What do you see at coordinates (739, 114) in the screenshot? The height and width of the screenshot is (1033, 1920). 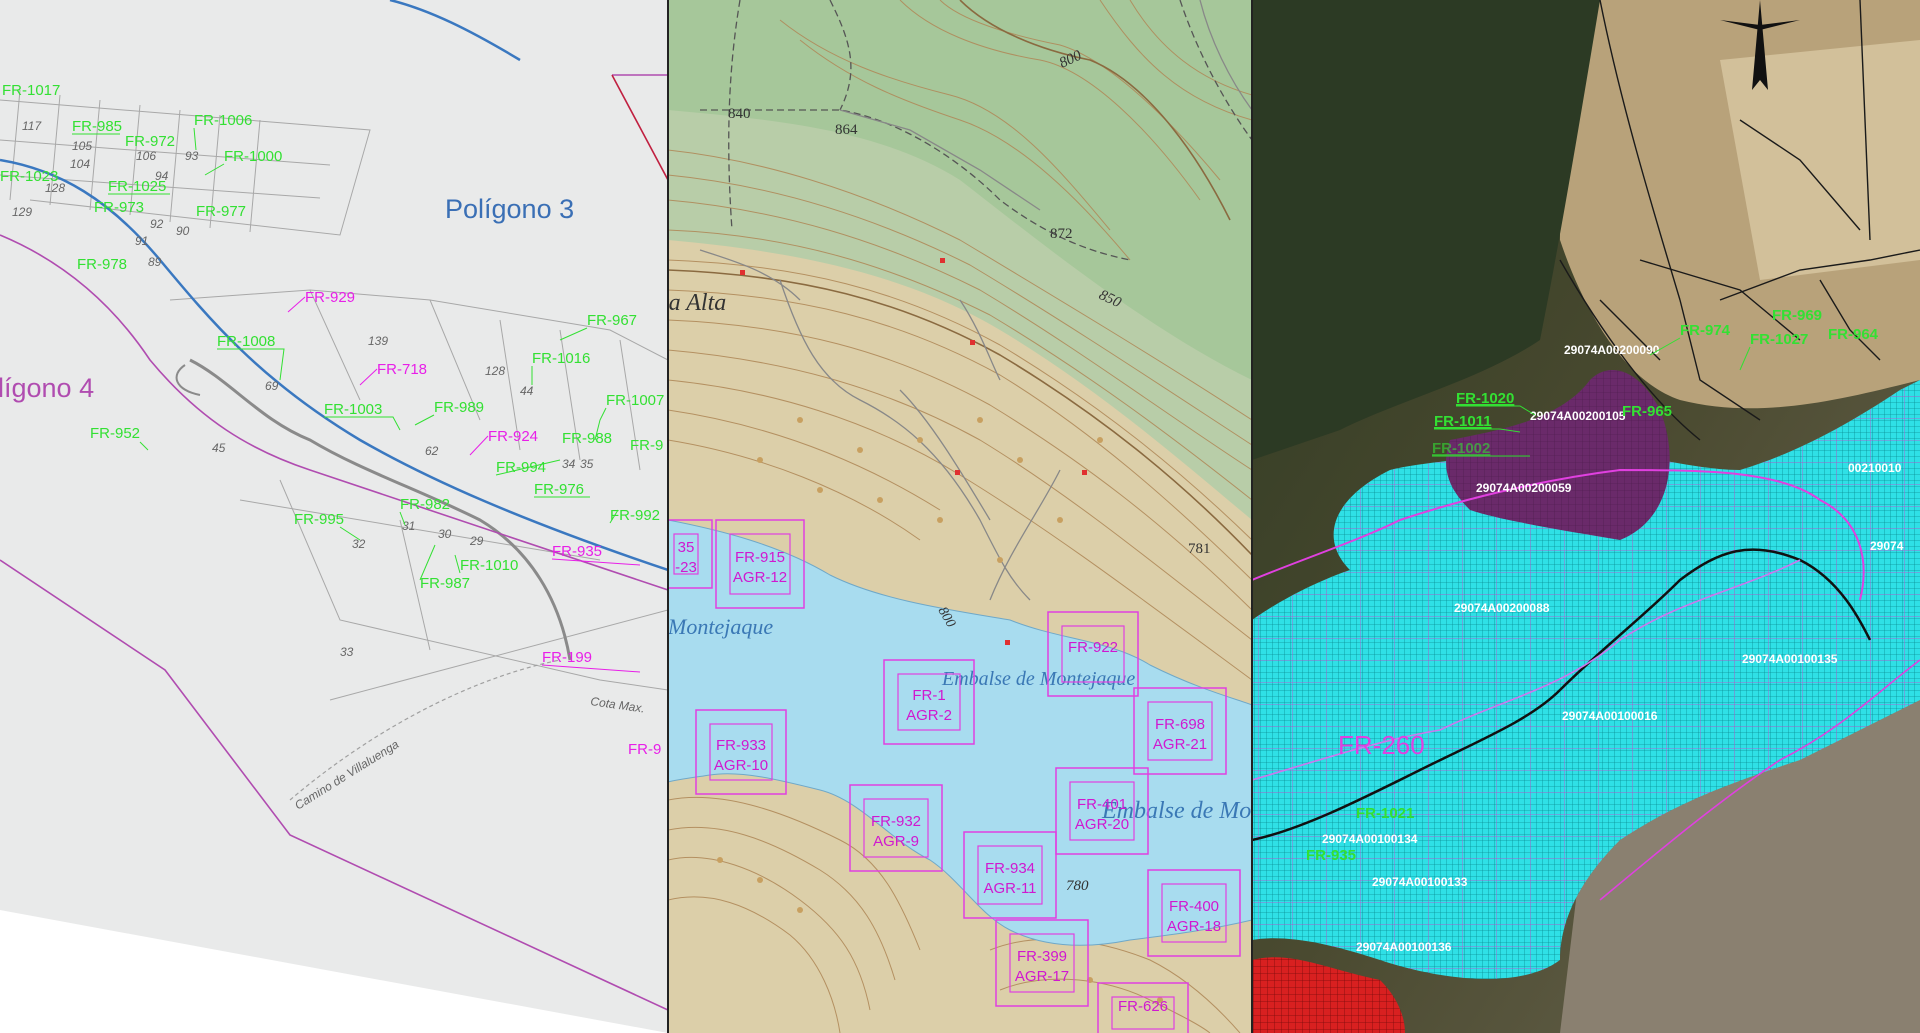 I see `elev-840: 840` at bounding box center [739, 114].